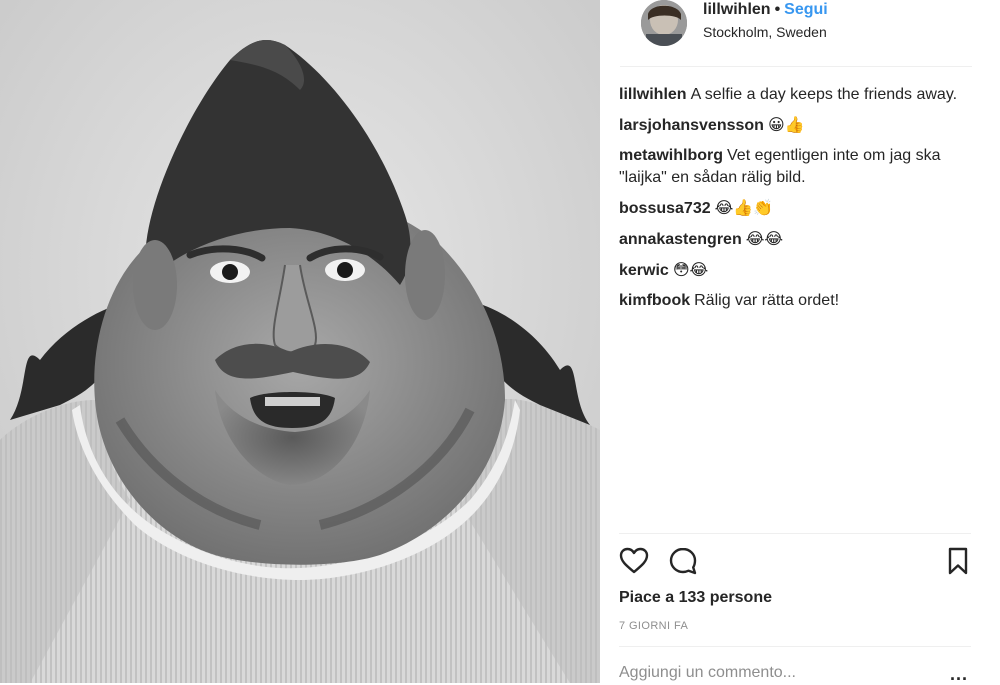 The height and width of the screenshot is (685, 1000). Describe the element at coordinates (653, 94) in the screenshot. I see `comment-username: lillwihlen` at that location.